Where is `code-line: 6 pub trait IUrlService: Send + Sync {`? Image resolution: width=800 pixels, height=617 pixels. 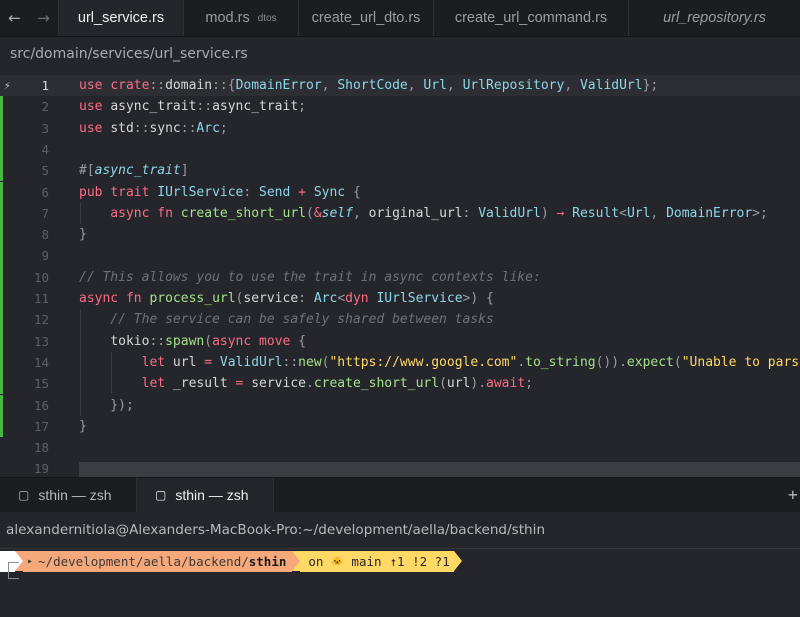 code-line: 6 pub trait IUrlService: Send + Sync { is located at coordinates (400, 192).